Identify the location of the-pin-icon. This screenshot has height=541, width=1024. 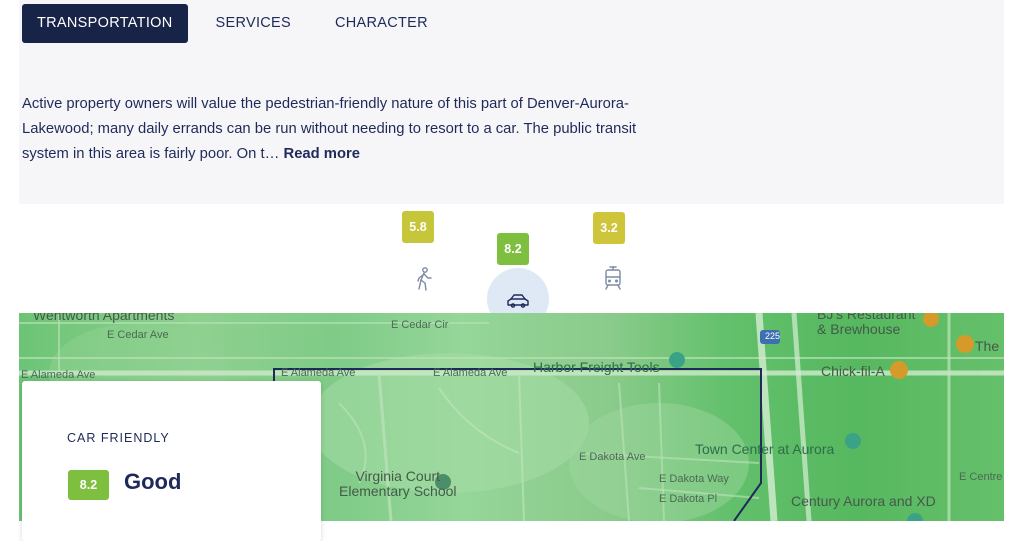
(965, 344).